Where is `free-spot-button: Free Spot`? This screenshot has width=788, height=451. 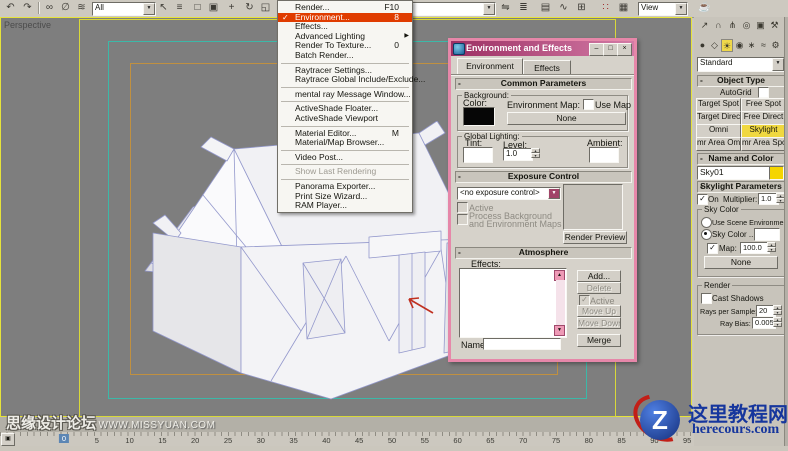
free-spot-button: Free Spot is located at coordinates (763, 105).